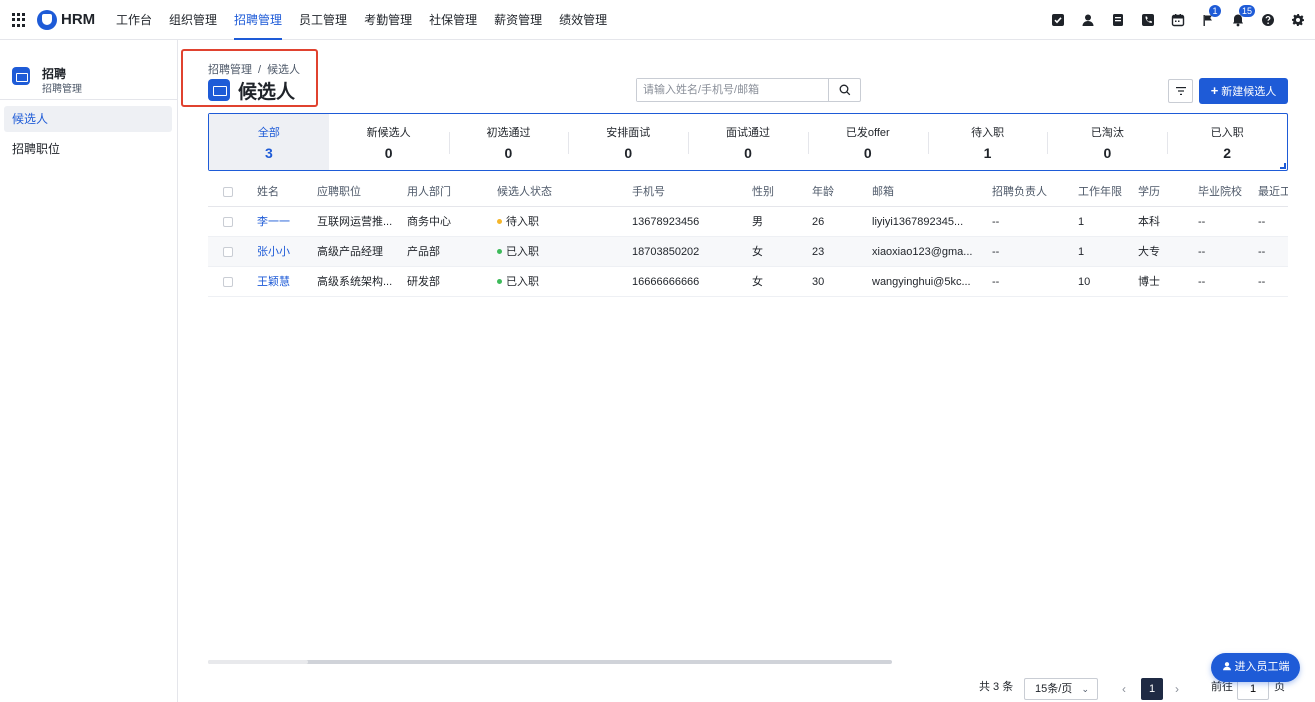 The width and height of the screenshot is (1315, 702). Describe the element at coordinates (1163, 192) in the screenshot. I see `column-header: 学历` at that location.